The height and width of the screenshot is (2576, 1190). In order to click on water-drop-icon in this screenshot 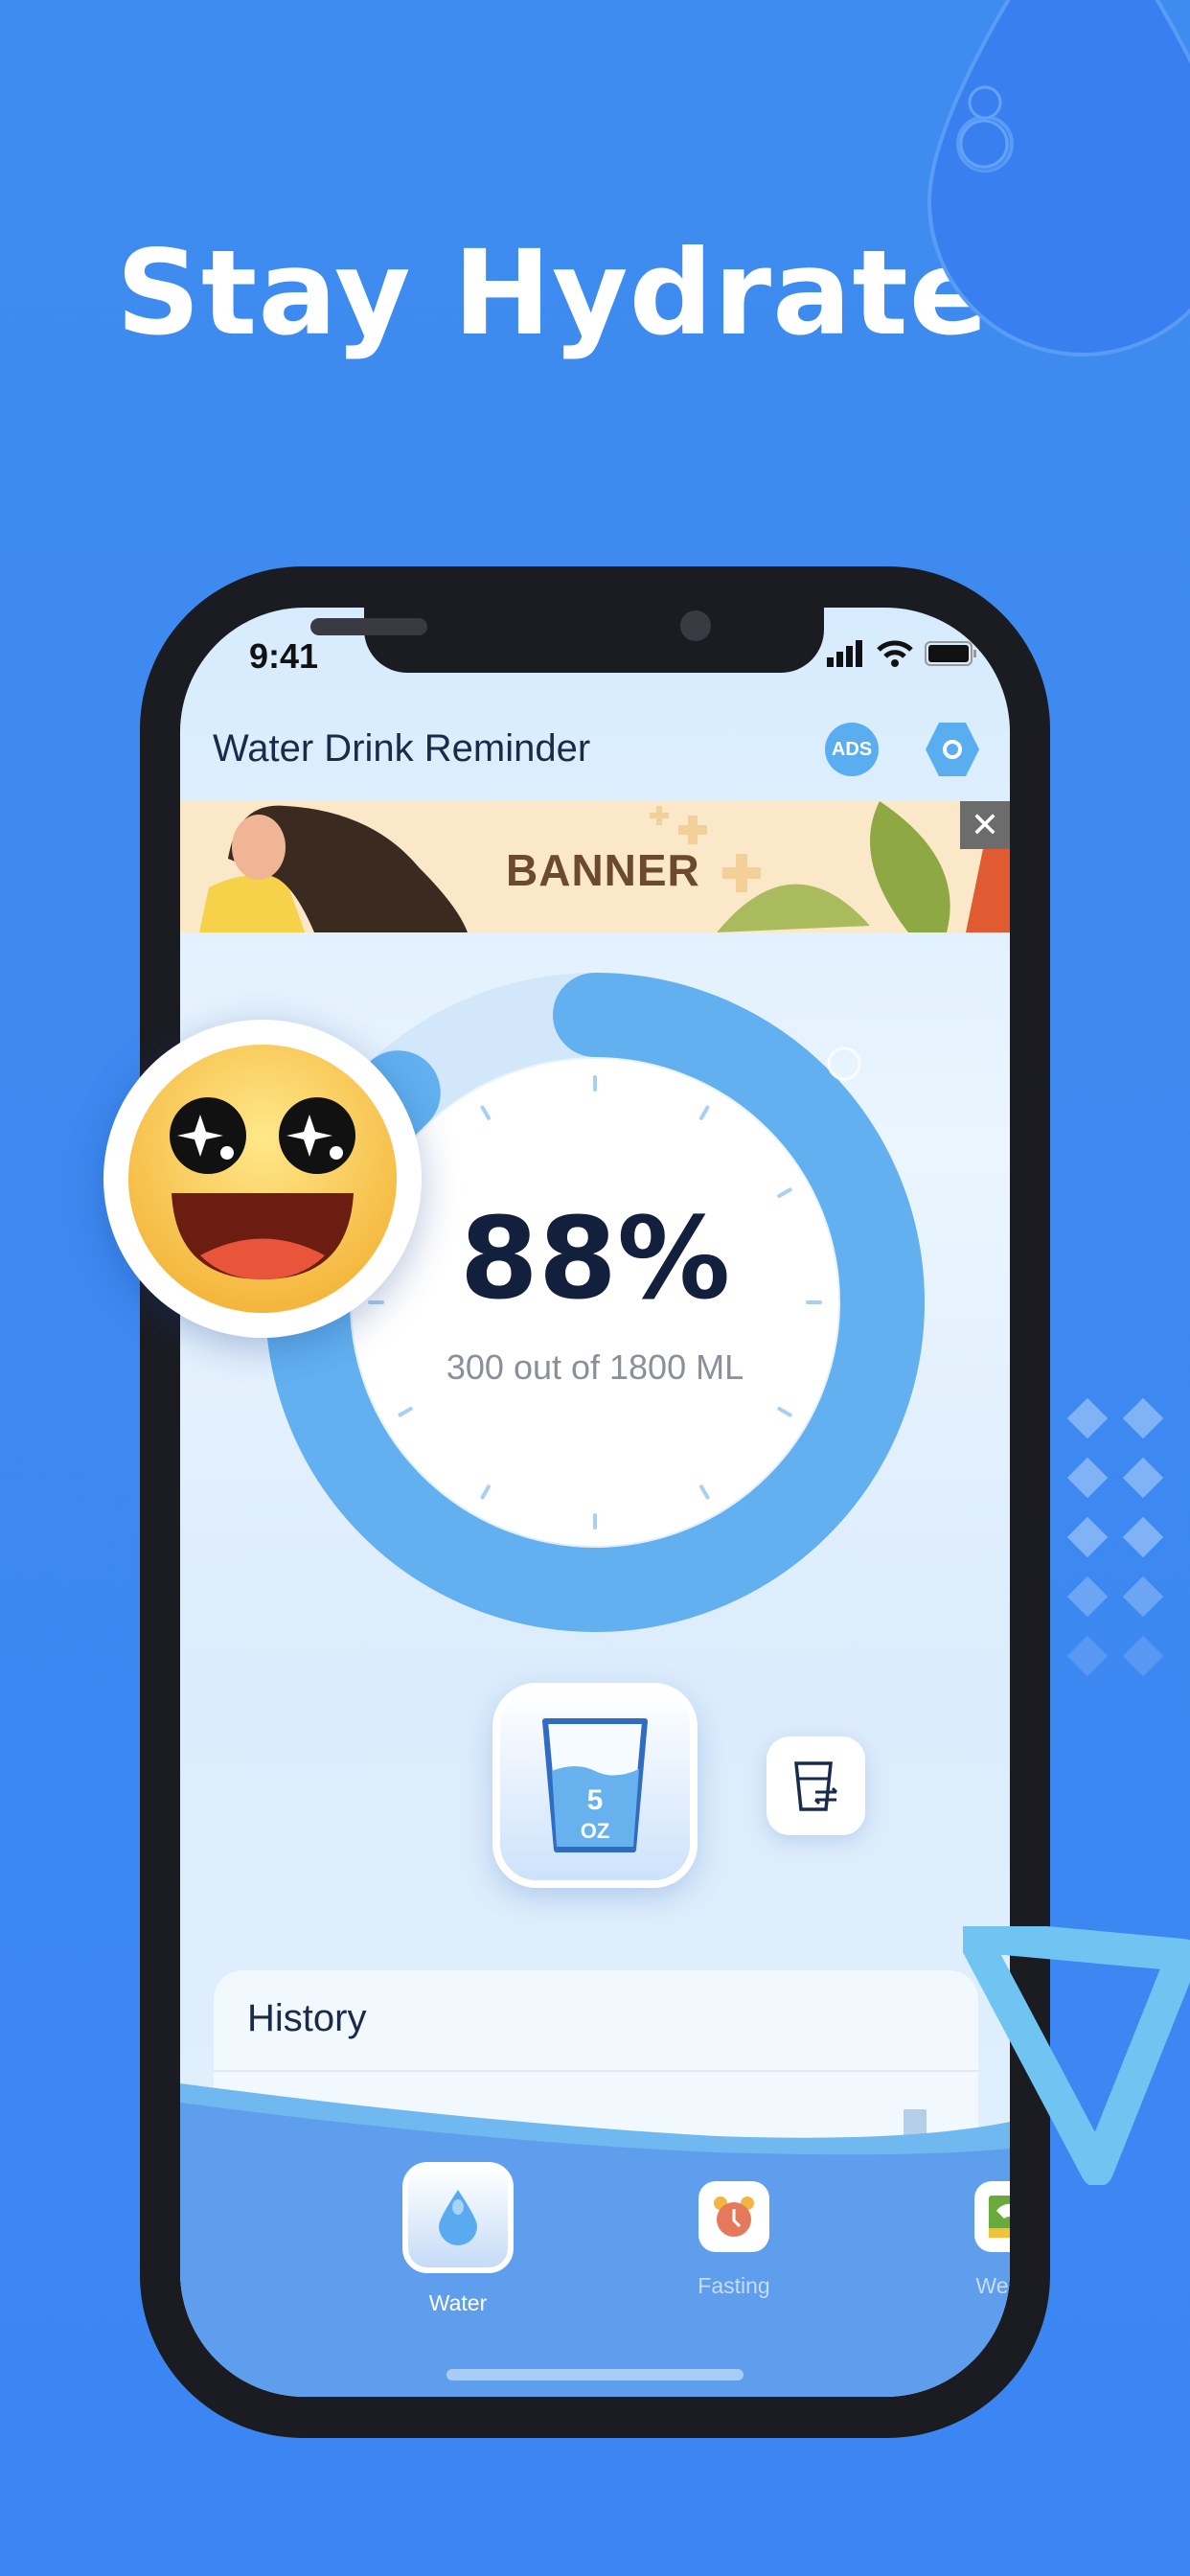, I will do `click(458, 2217)`.